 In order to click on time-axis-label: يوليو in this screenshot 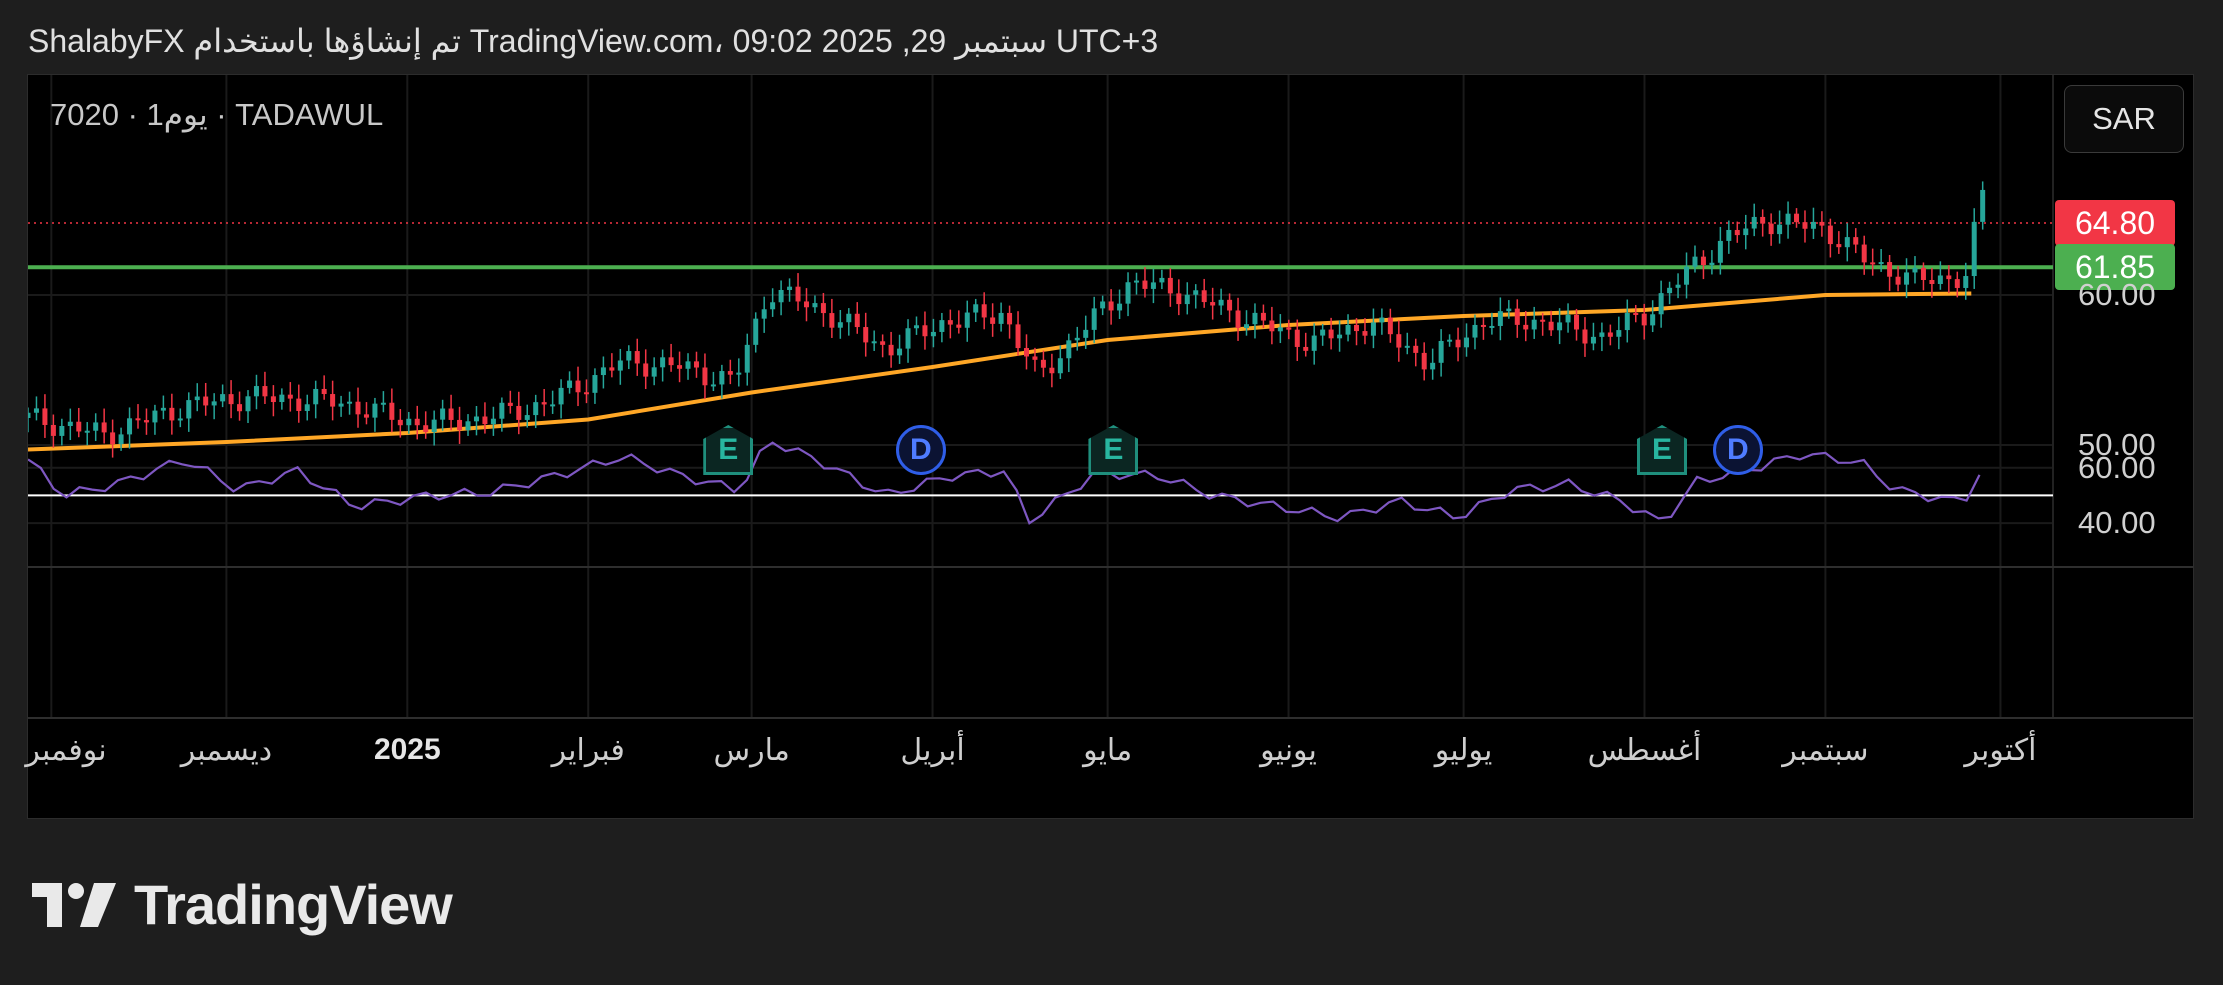, I will do `click(1463, 750)`.